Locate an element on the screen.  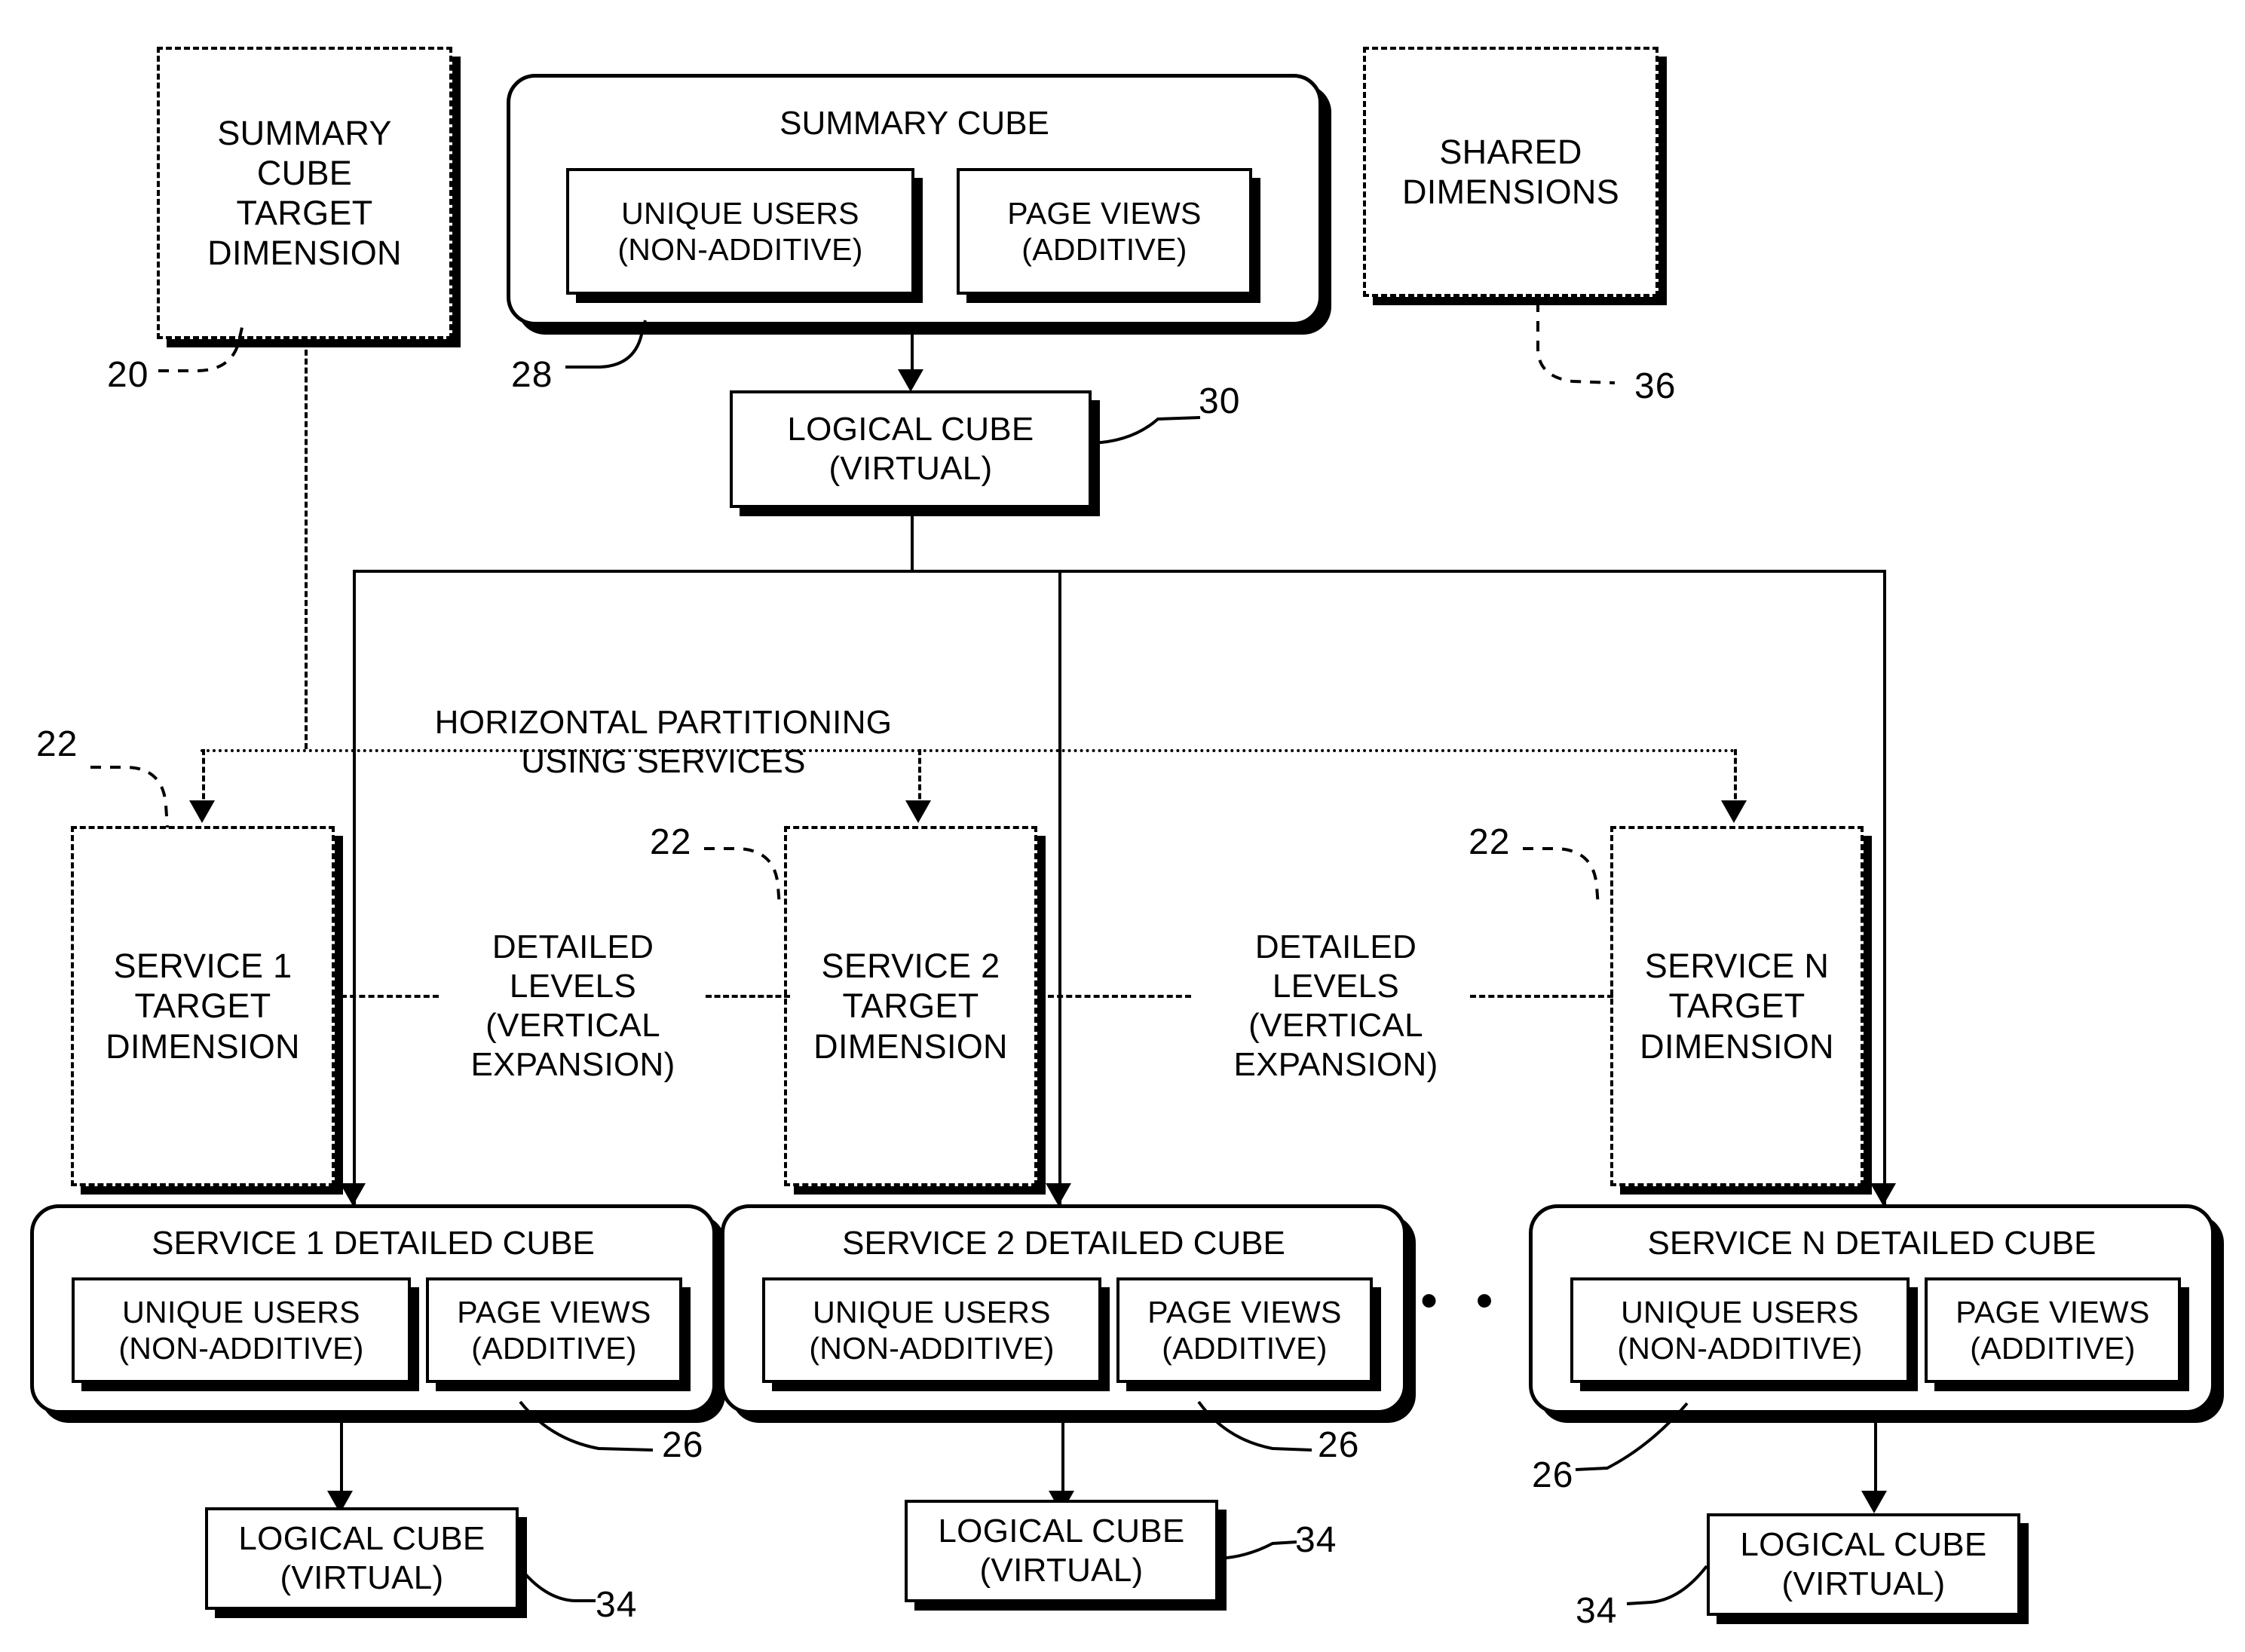
label-detailed-levels-2: DETAILED LEVELS (VERTICAL EXPANSION) is located at coordinates (1336, 1006).